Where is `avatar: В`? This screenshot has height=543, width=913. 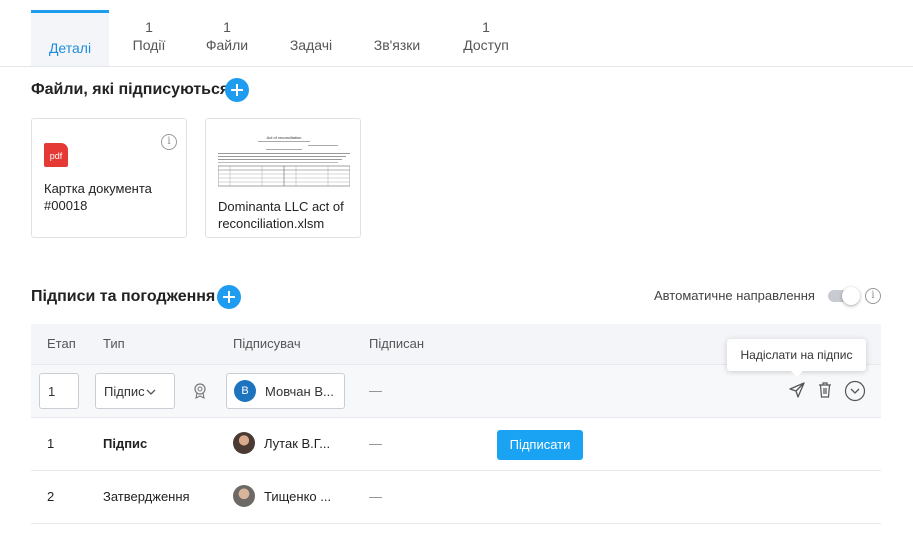 avatar: В is located at coordinates (245, 391).